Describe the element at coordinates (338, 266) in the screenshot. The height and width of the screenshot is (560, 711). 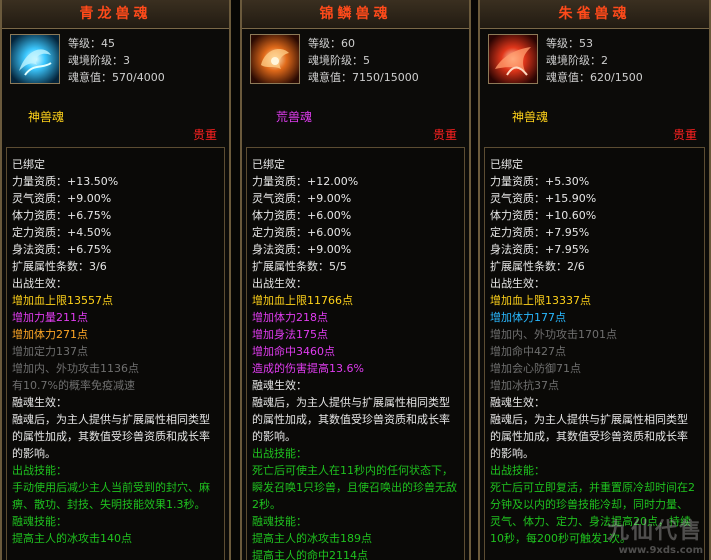
I see `ext-value: 5/5` at that location.